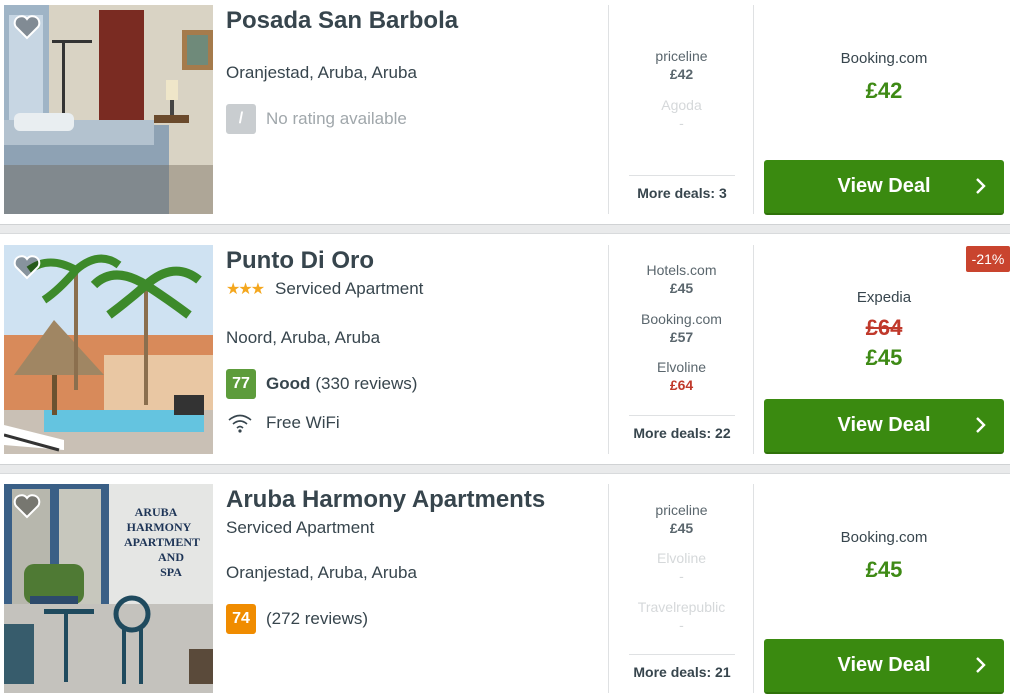  What do you see at coordinates (336, 118) in the screenshot?
I see `rating-text: No rating available` at bounding box center [336, 118].